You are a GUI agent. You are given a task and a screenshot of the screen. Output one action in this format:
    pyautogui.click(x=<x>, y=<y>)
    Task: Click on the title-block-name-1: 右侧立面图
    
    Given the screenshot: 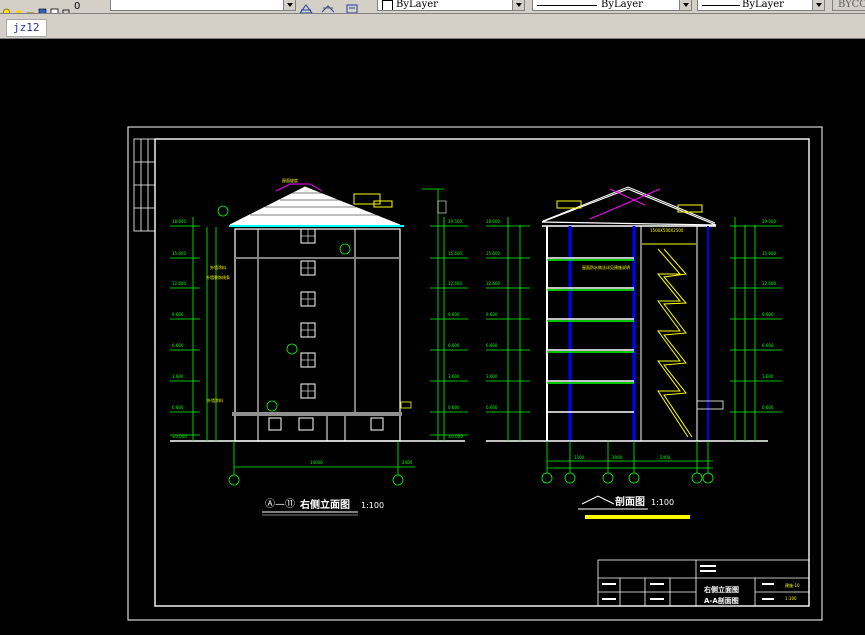 What is the action you would take?
    pyautogui.click(x=721, y=589)
    